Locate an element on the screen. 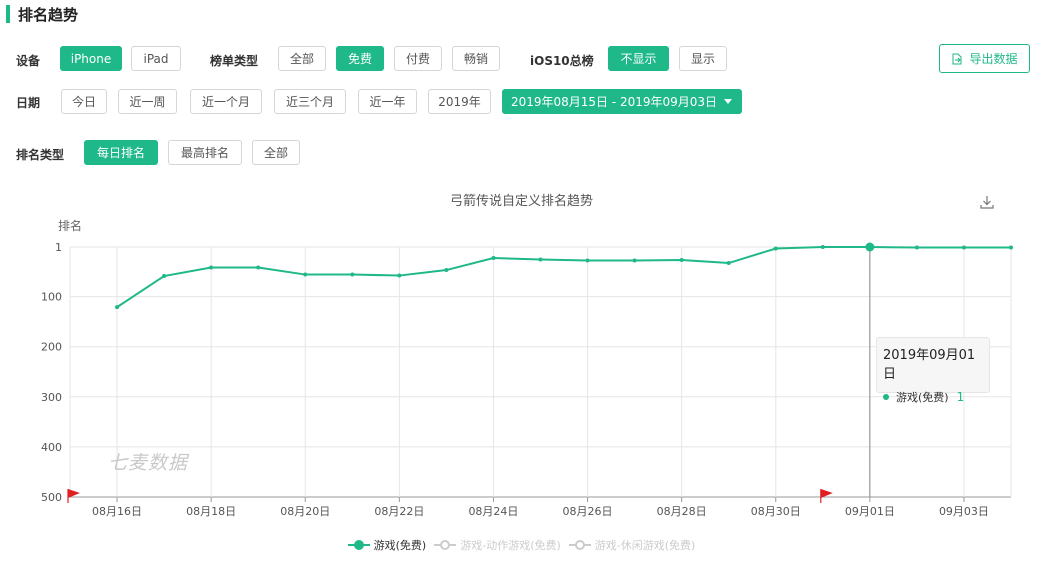  legend-item: 游戏-动作游戏(免费) is located at coordinates (497, 545).